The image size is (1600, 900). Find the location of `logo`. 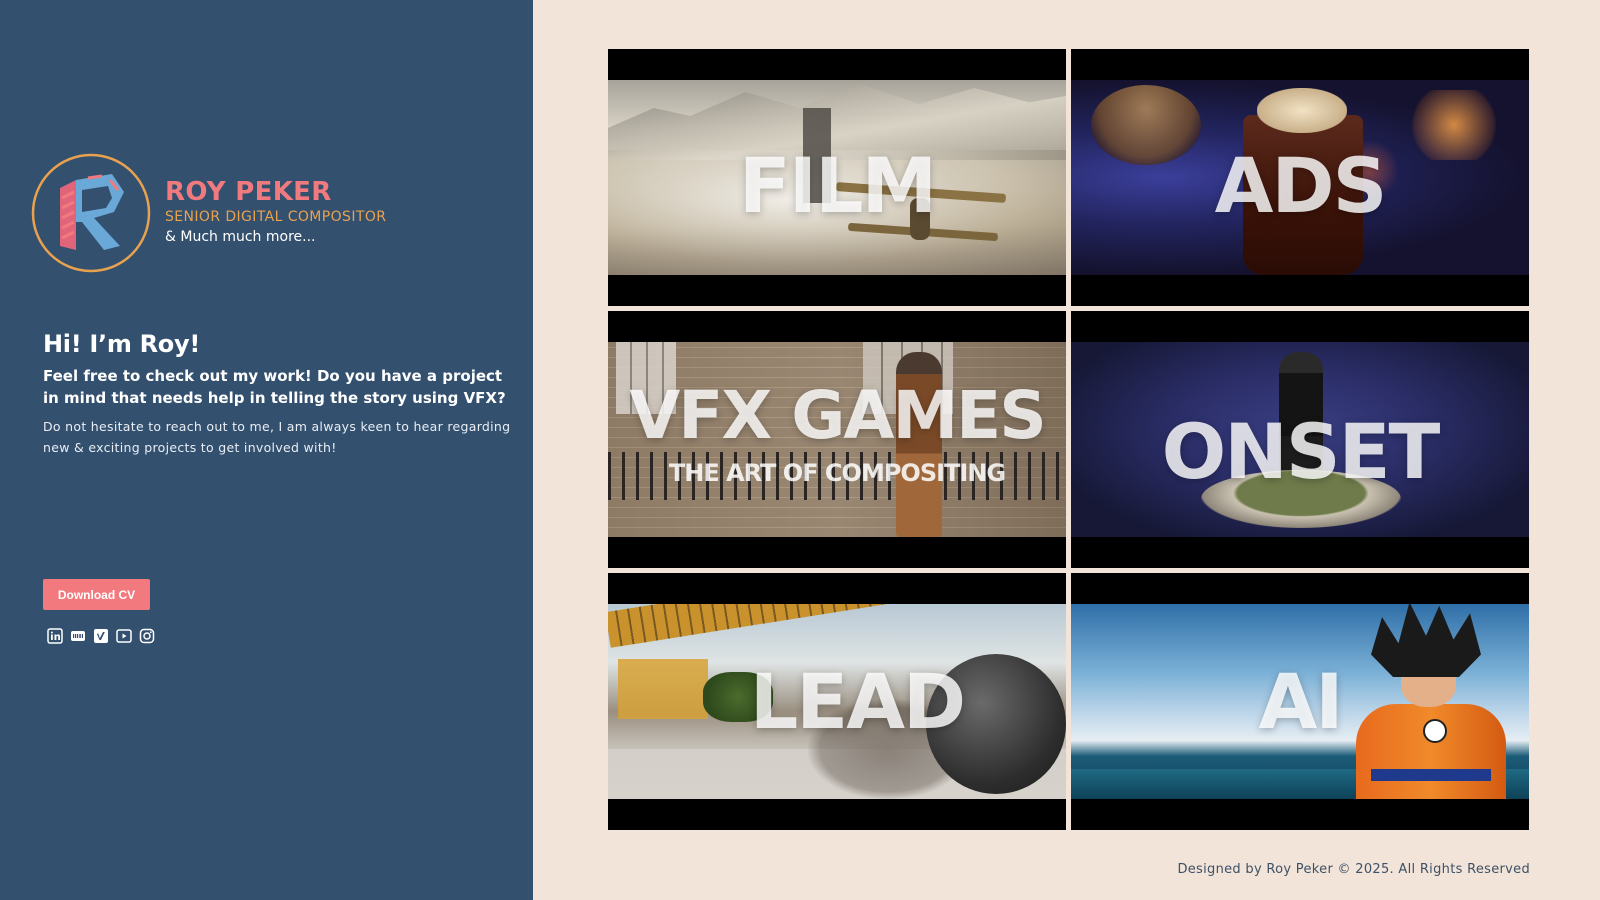

logo is located at coordinates (91, 213).